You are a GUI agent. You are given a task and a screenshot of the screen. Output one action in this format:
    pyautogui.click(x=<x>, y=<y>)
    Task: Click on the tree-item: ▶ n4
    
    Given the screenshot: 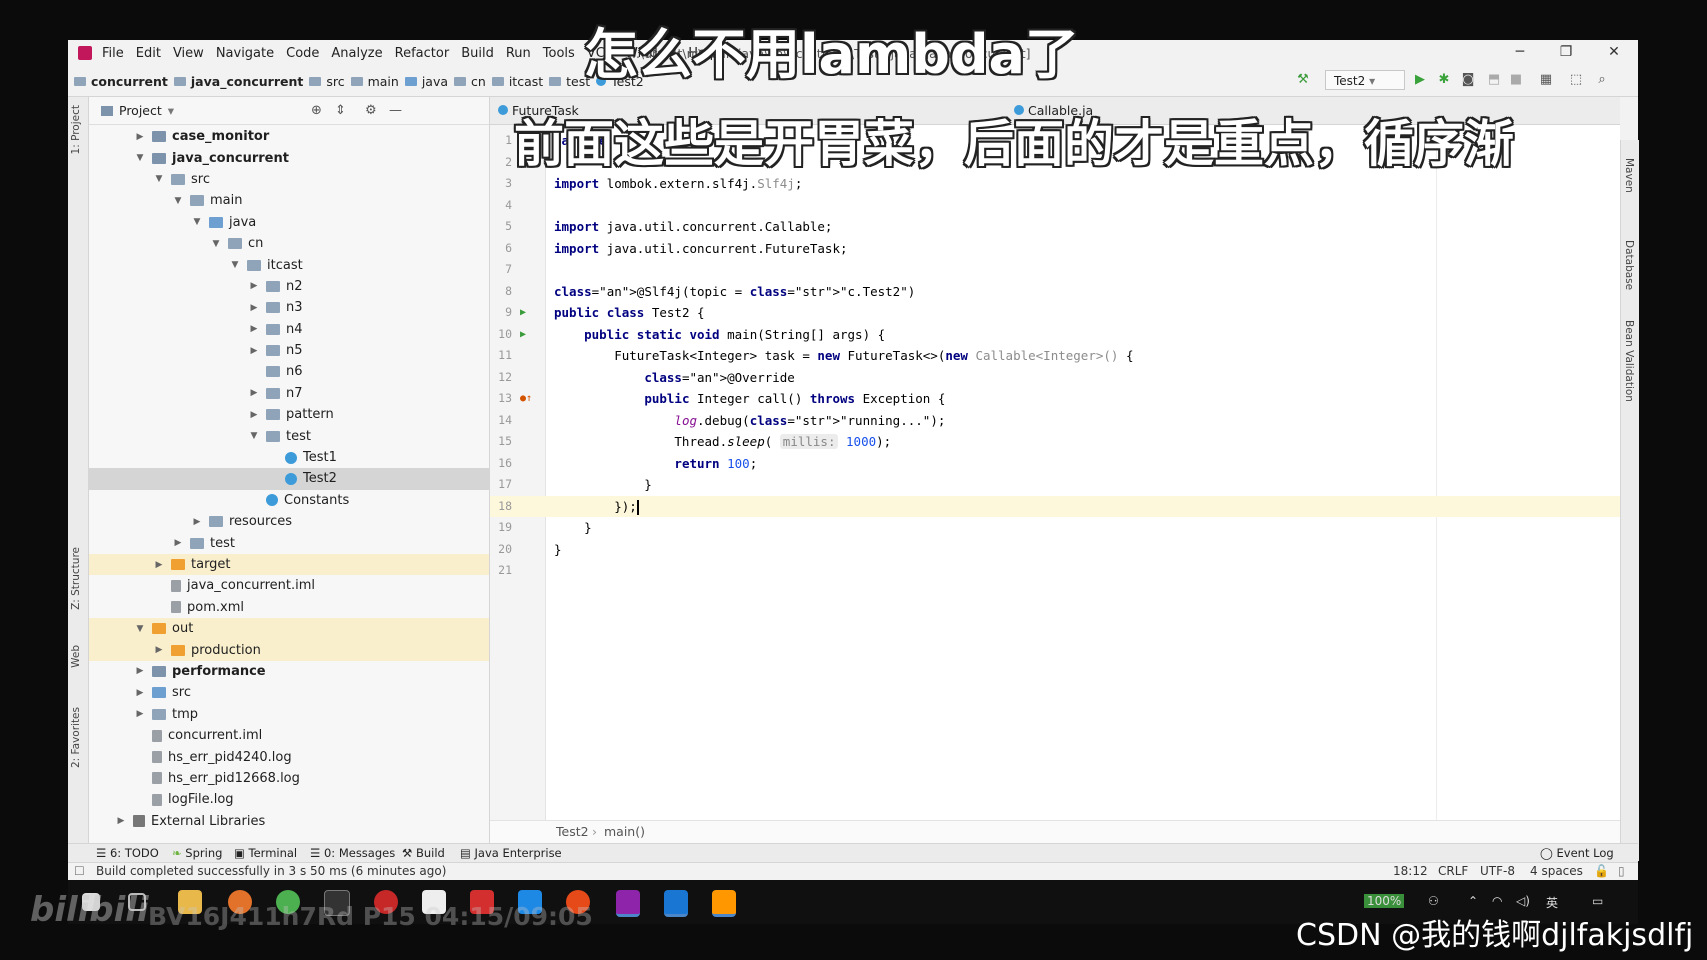 What is the action you would take?
    pyautogui.click(x=289, y=329)
    